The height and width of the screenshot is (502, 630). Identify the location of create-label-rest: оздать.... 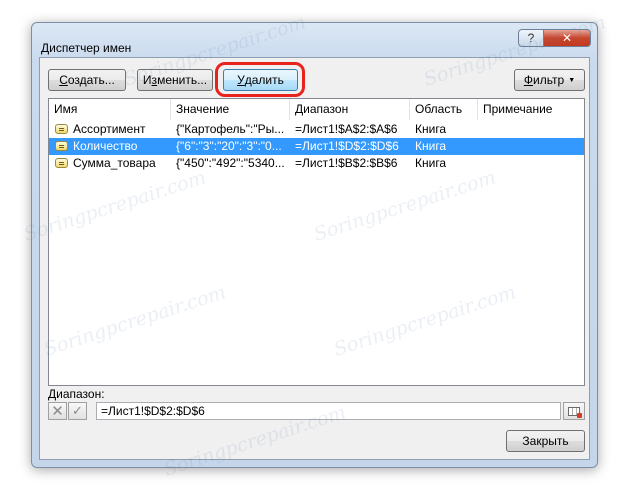
(91, 80).